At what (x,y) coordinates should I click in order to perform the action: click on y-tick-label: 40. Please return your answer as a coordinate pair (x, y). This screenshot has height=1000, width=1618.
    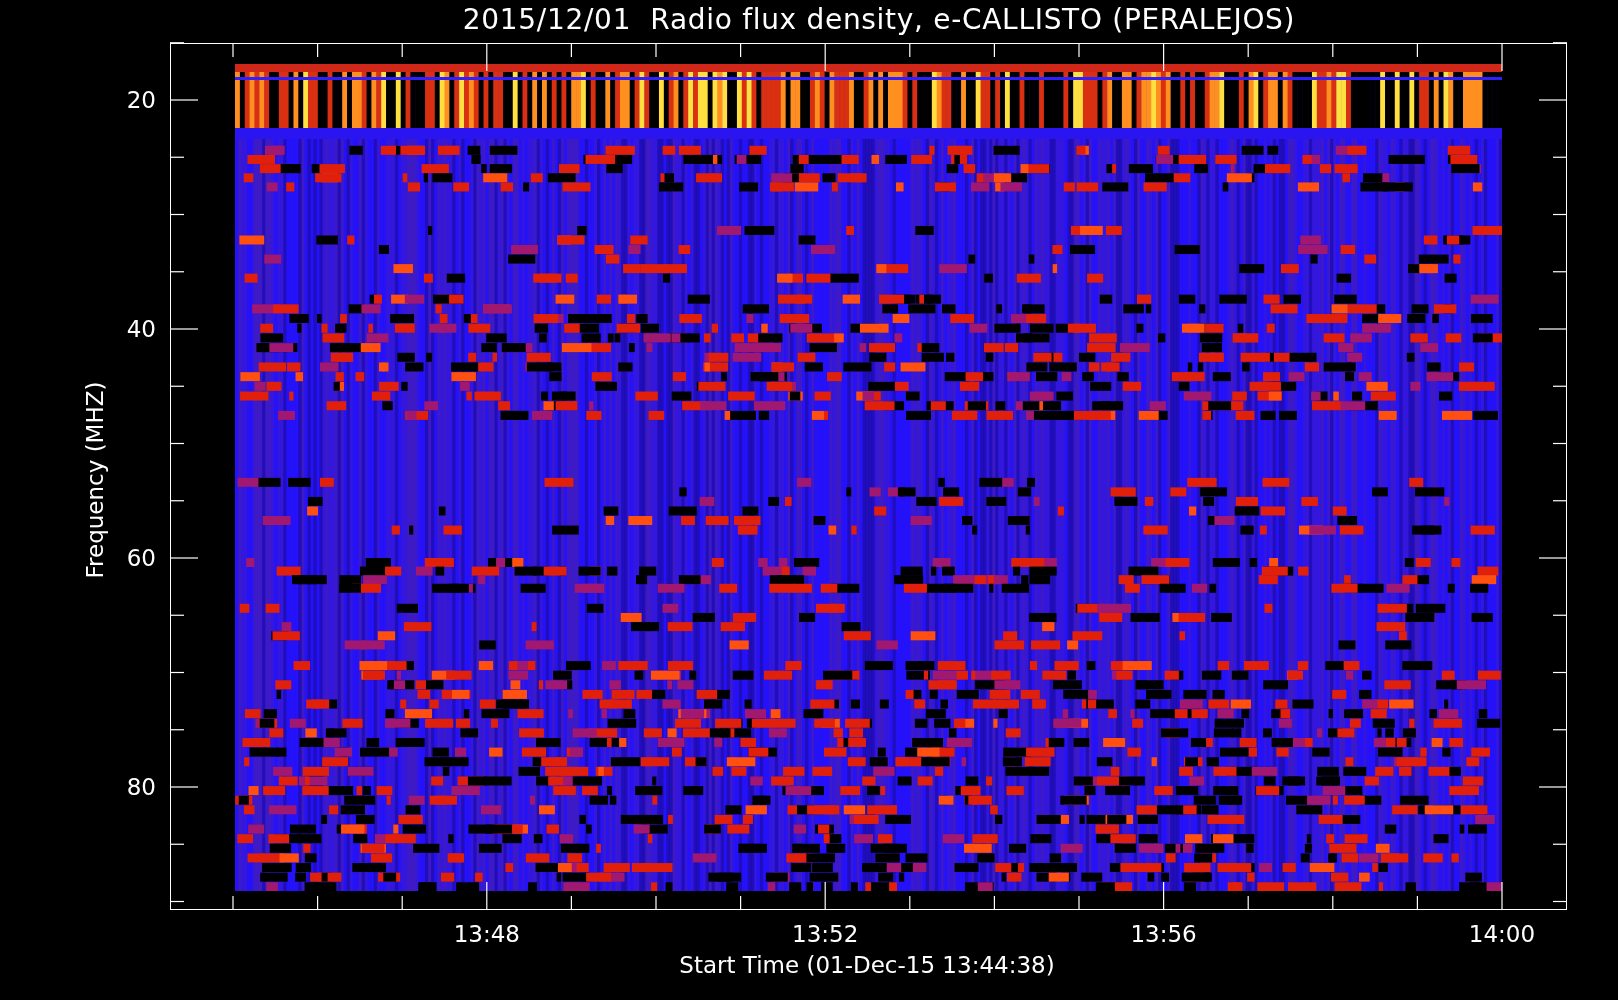
    Looking at the image, I should click on (140, 329).